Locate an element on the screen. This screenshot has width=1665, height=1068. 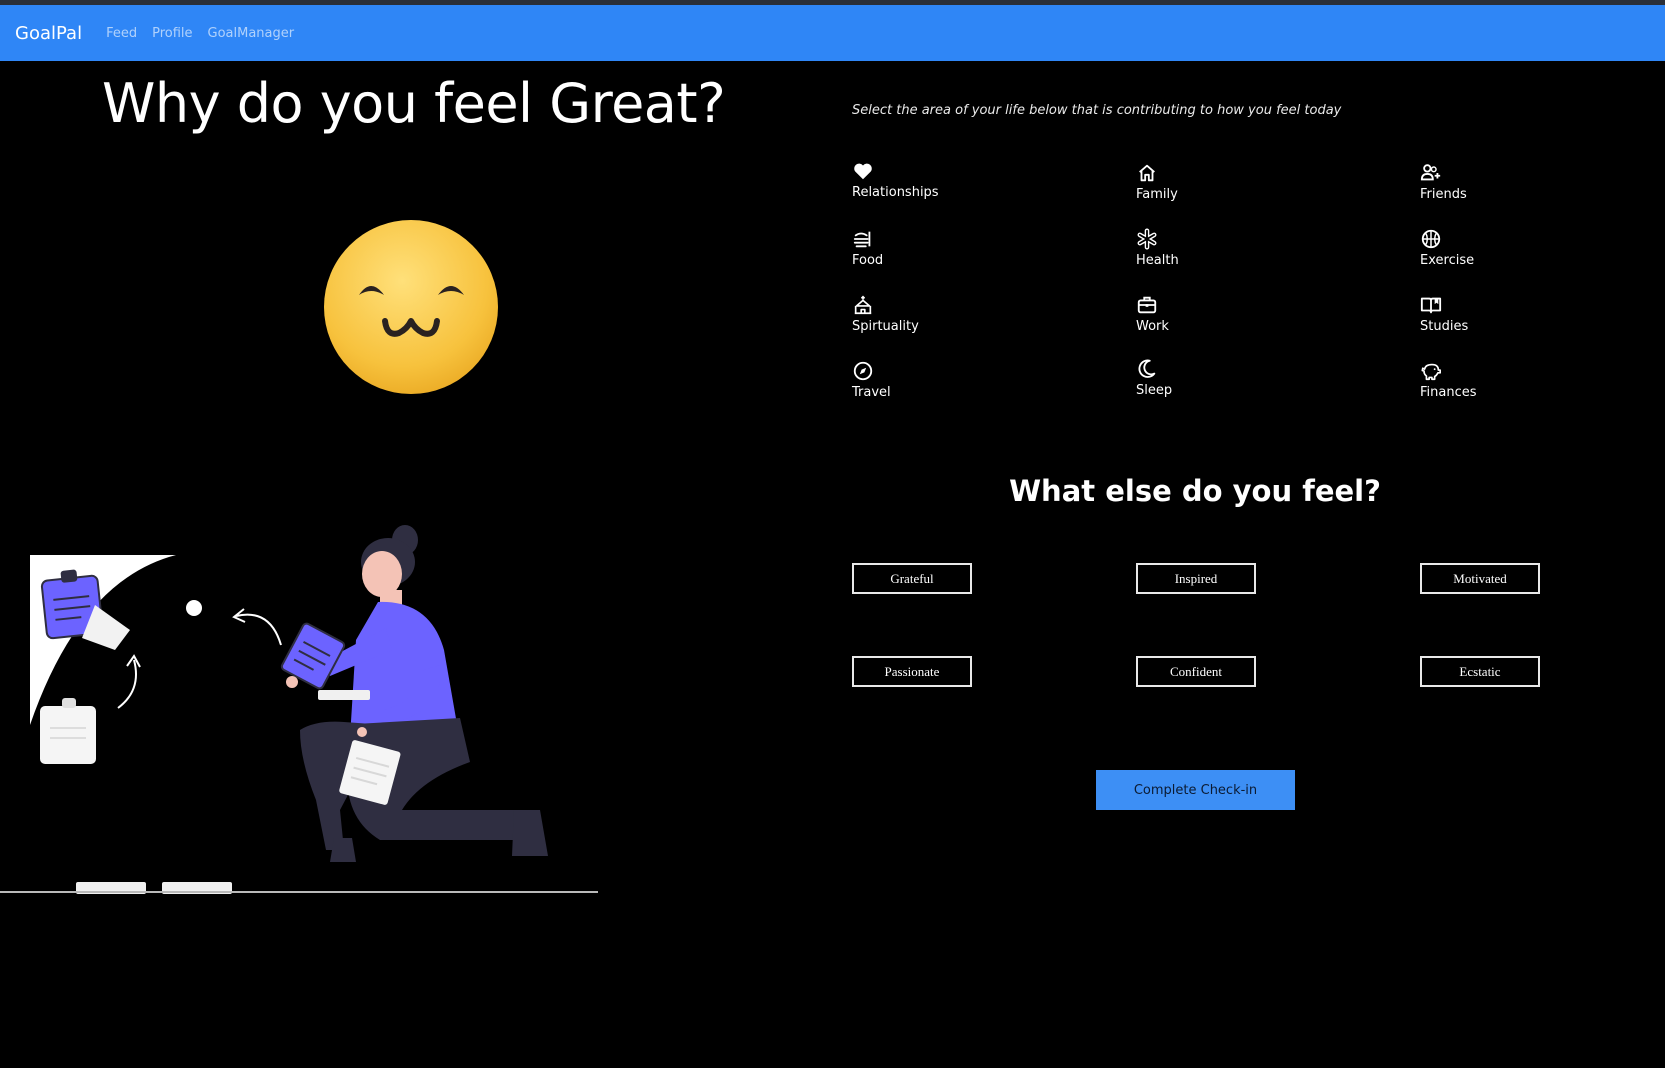
health-icon is located at coordinates (1147, 239).